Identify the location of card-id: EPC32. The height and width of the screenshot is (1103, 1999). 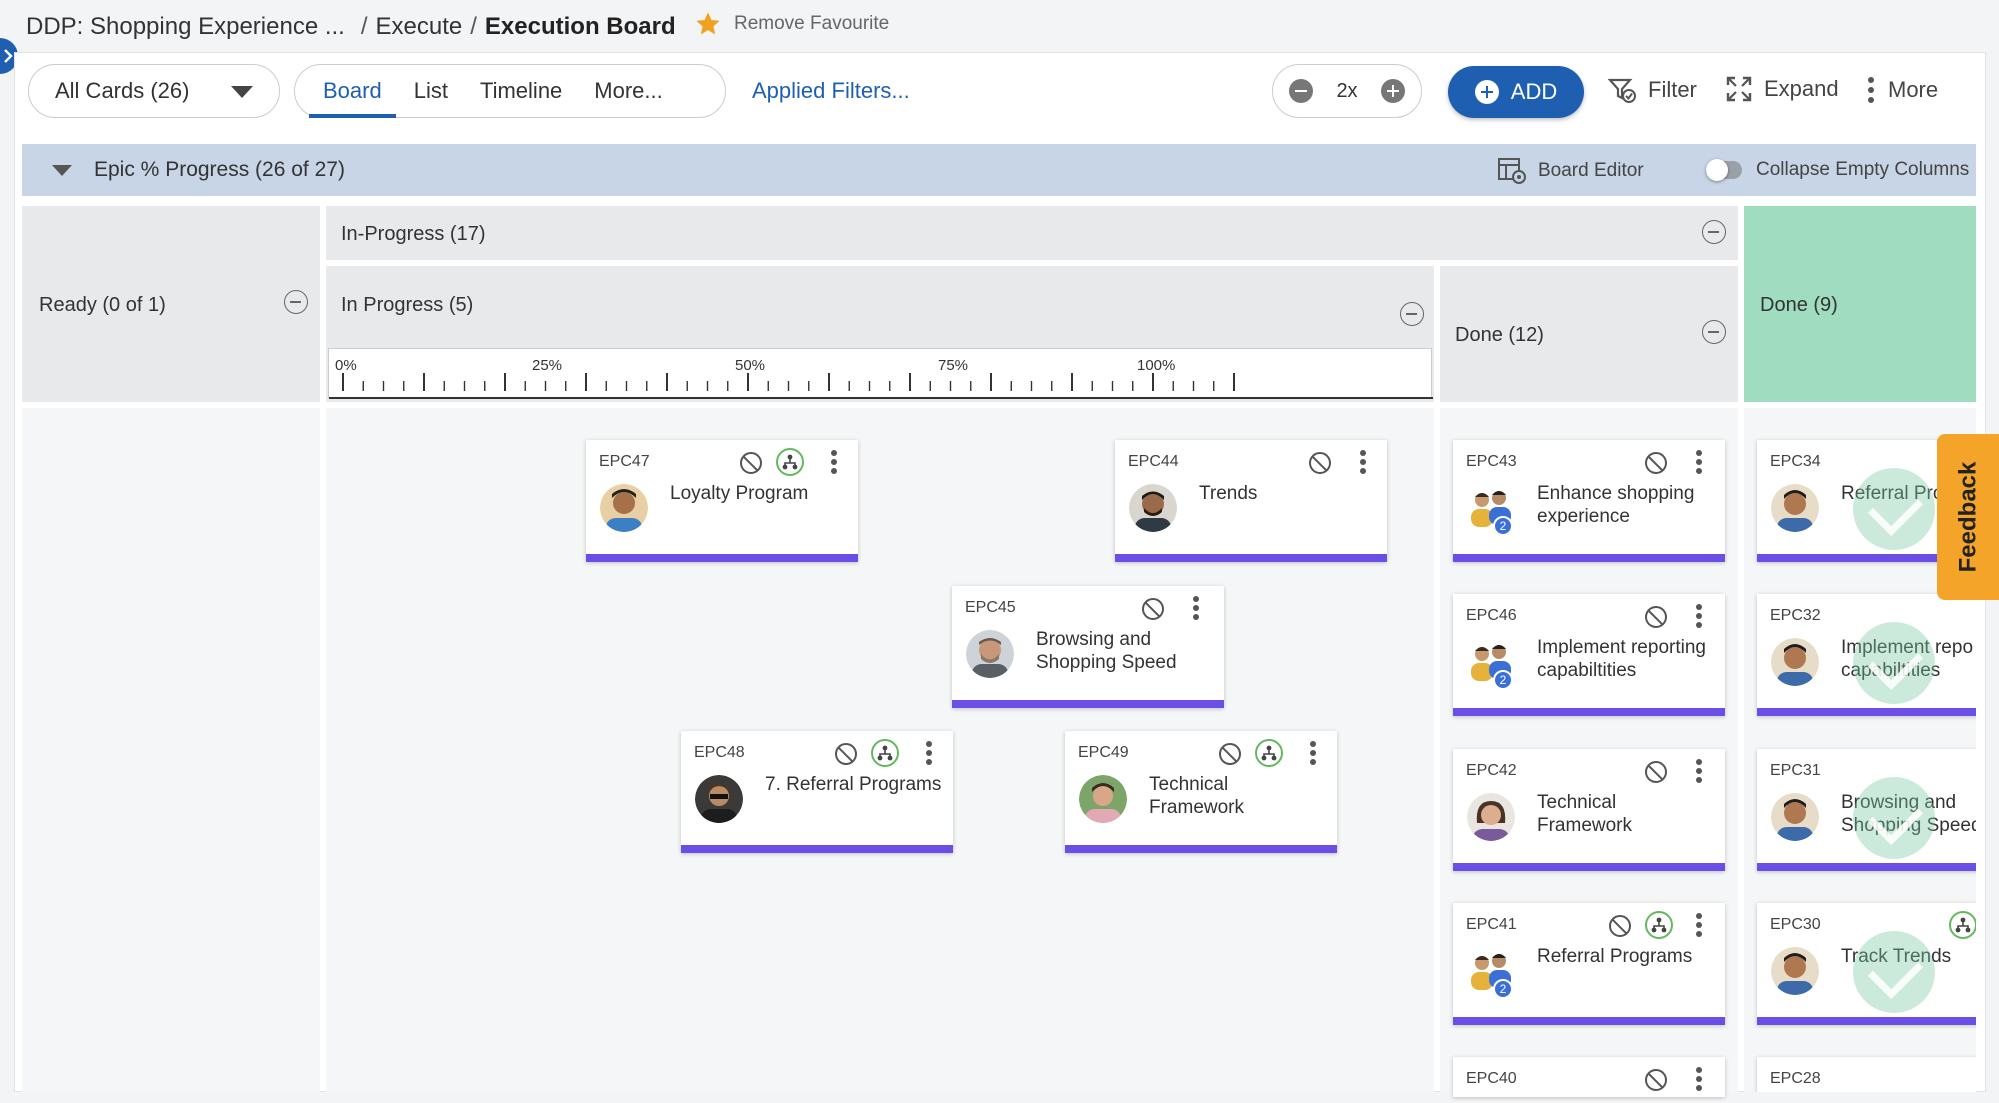
(1795, 615).